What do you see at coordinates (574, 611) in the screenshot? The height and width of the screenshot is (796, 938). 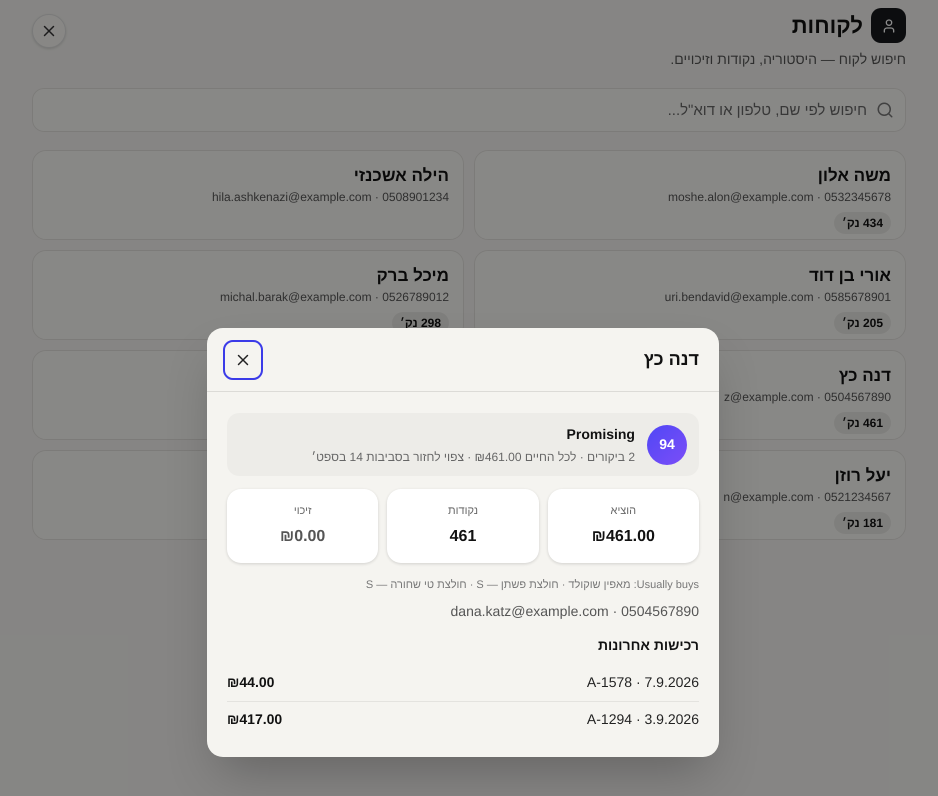 I see `contact-text: dana.katz@example.com · 0504567890` at bounding box center [574, 611].